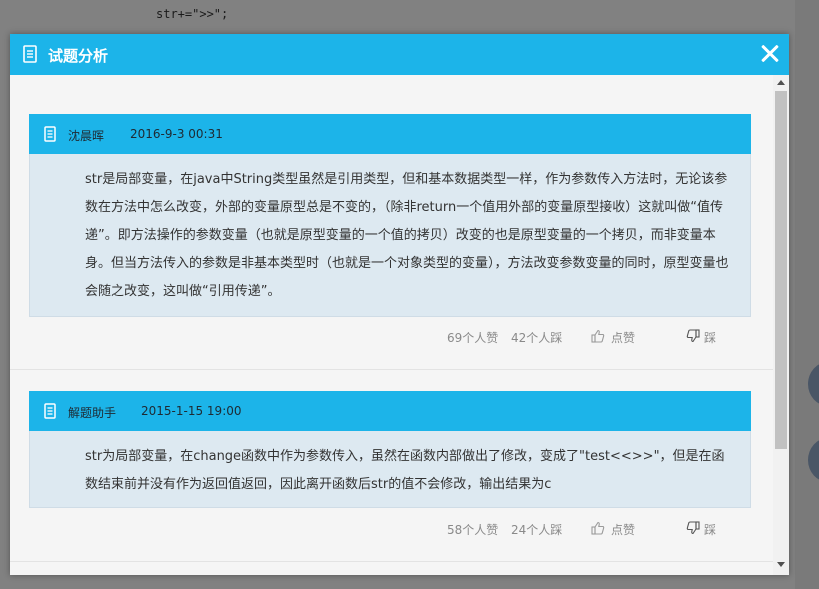 This screenshot has width=819, height=589. Describe the element at coordinates (781, 270) in the screenshot. I see `scrollbar-thumb` at that location.